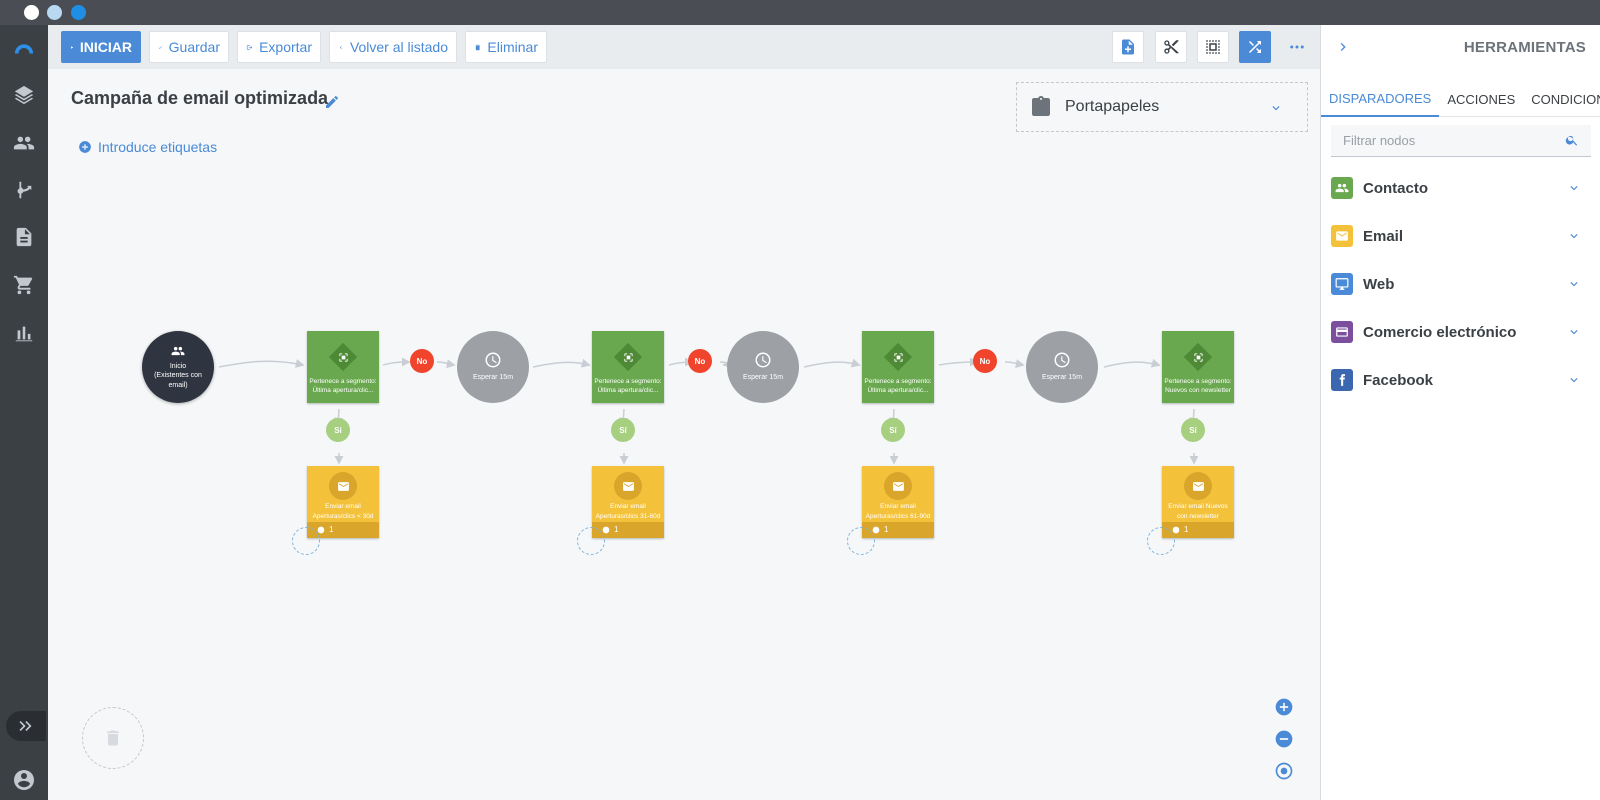 The height and width of the screenshot is (800, 1600). I want to click on clock-icon, so click(763, 360).